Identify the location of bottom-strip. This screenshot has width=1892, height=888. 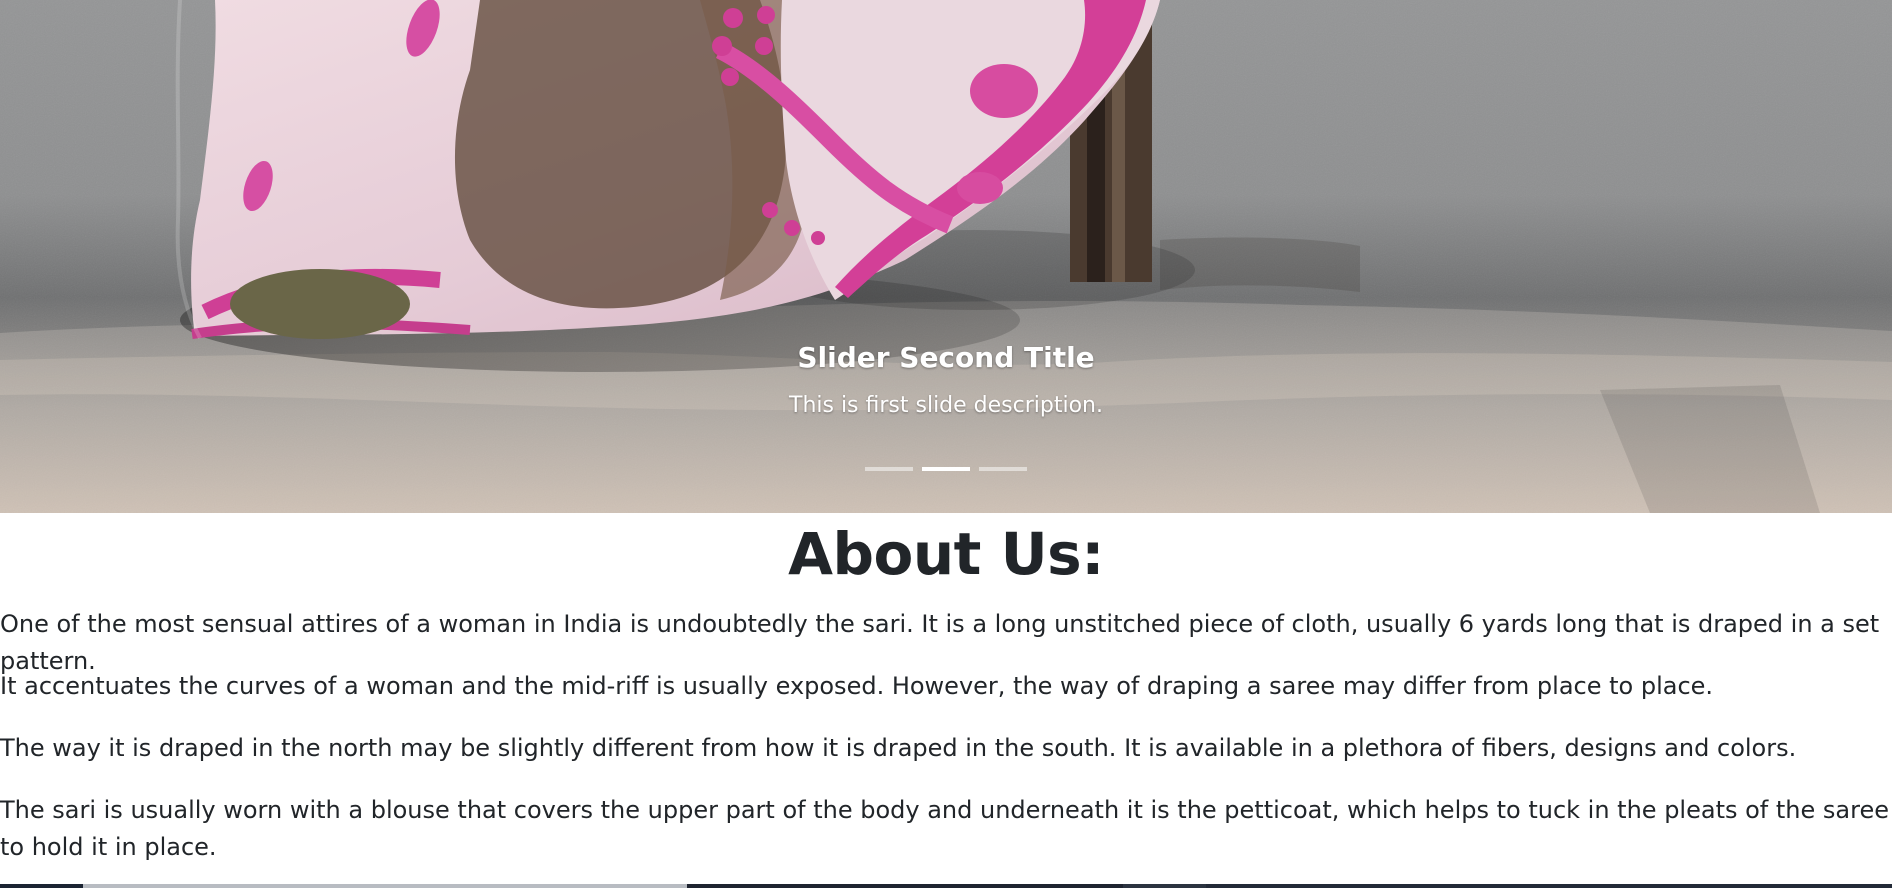
(946, 886).